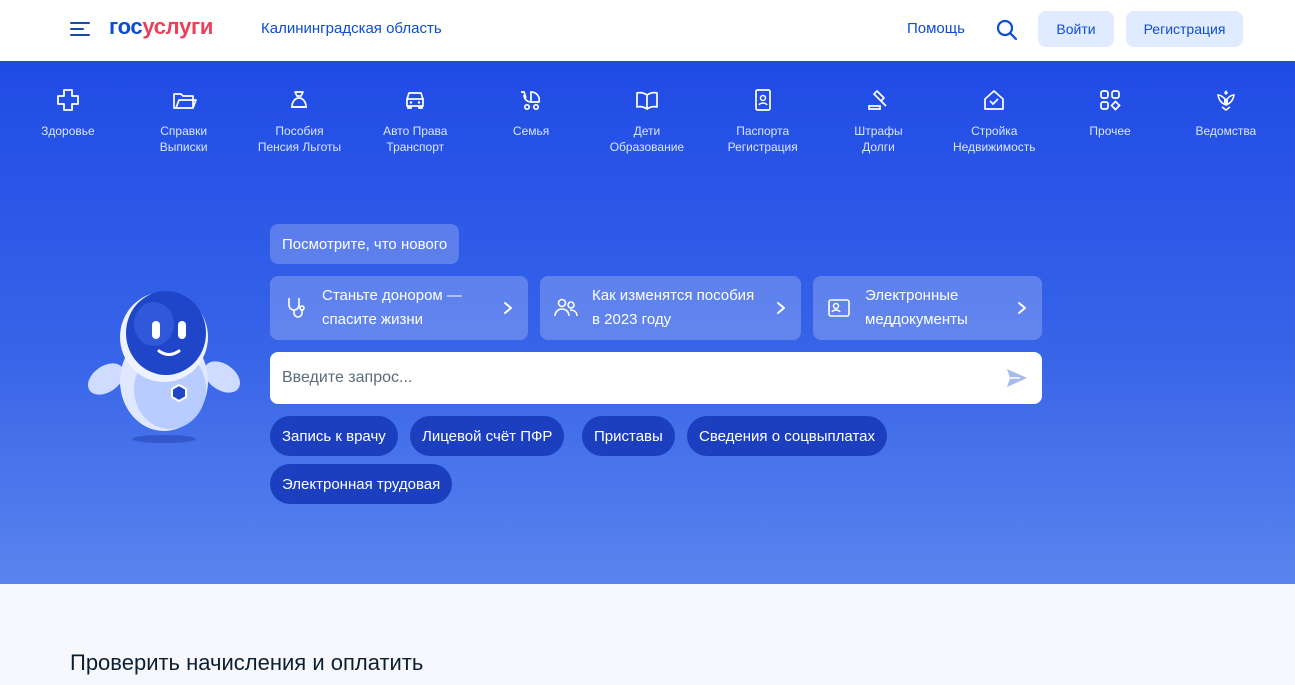  What do you see at coordinates (299, 139) in the screenshot?
I see `category-label: Пособия Пенсия Льготы` at bounding box center [299, 139].